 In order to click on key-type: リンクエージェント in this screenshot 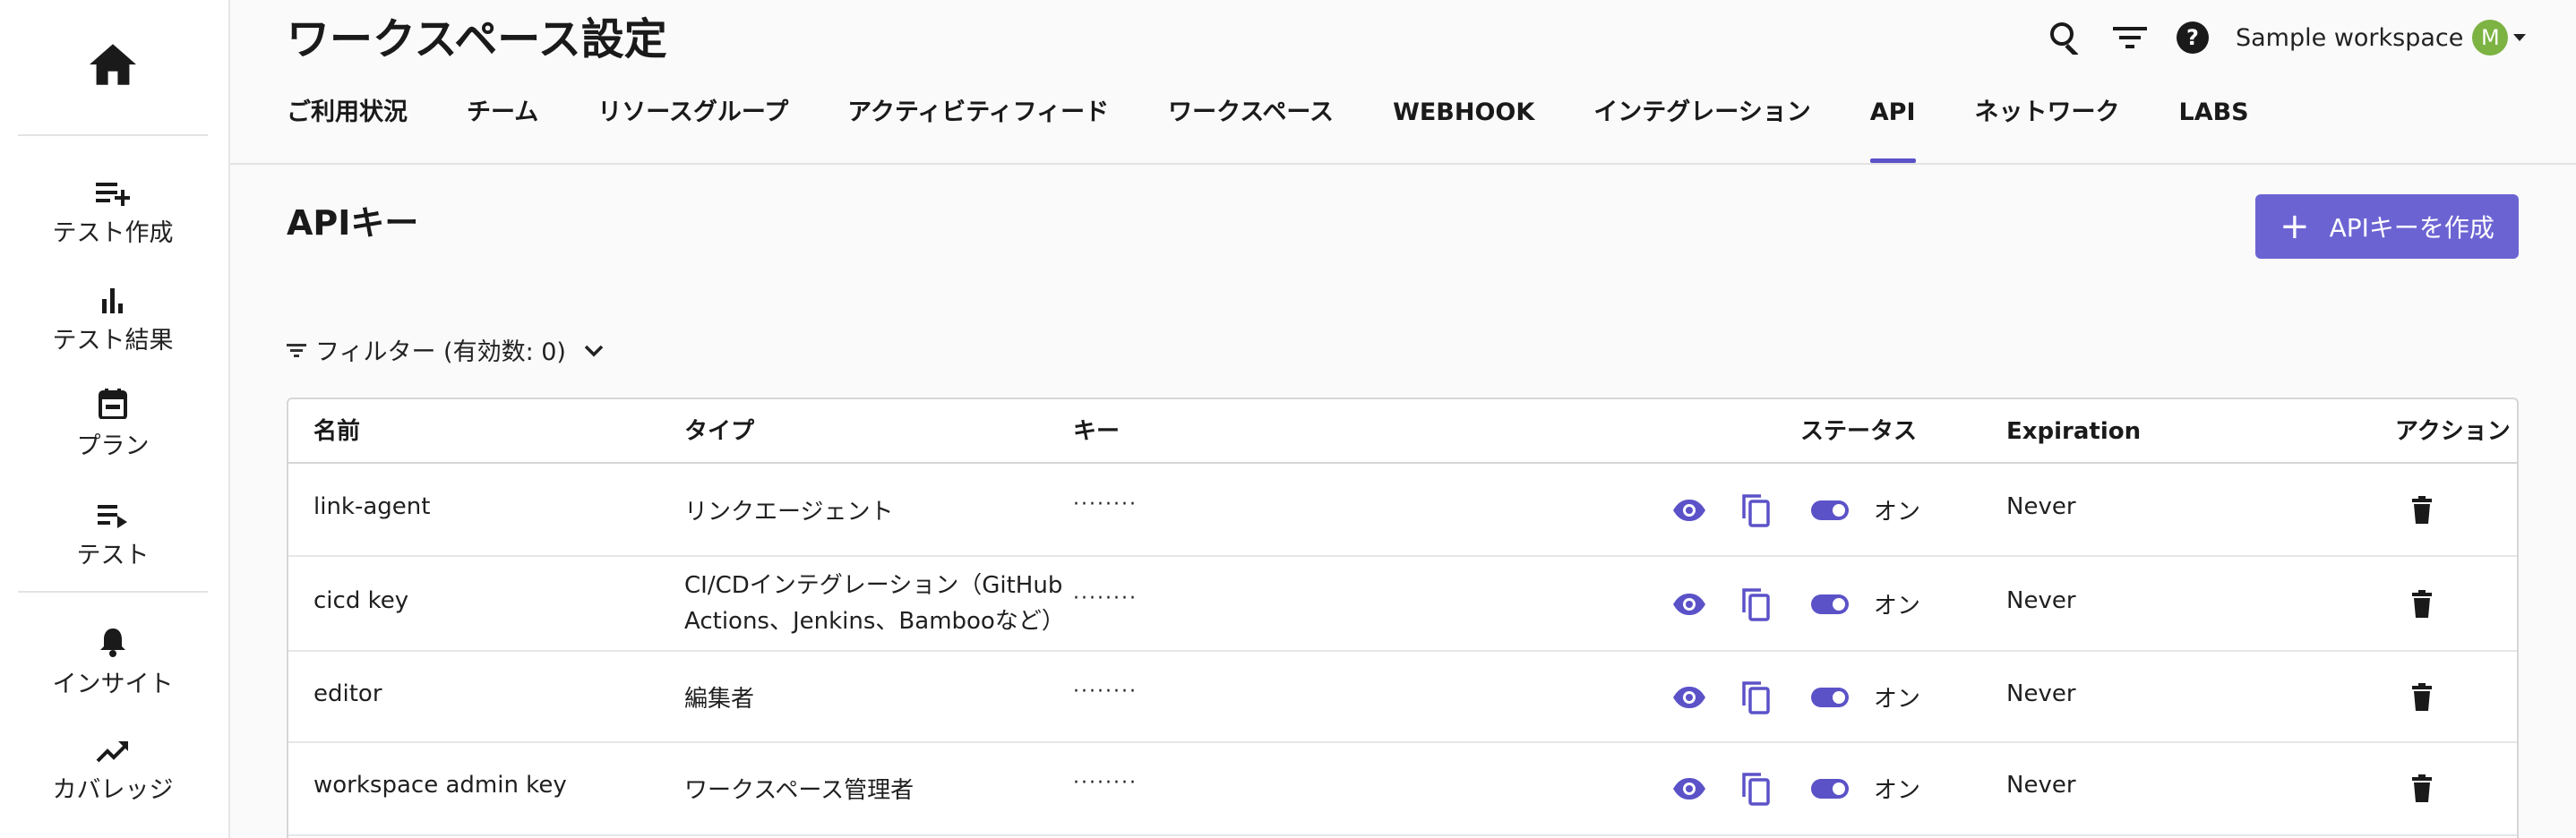, I will do `click(789, 513)`.